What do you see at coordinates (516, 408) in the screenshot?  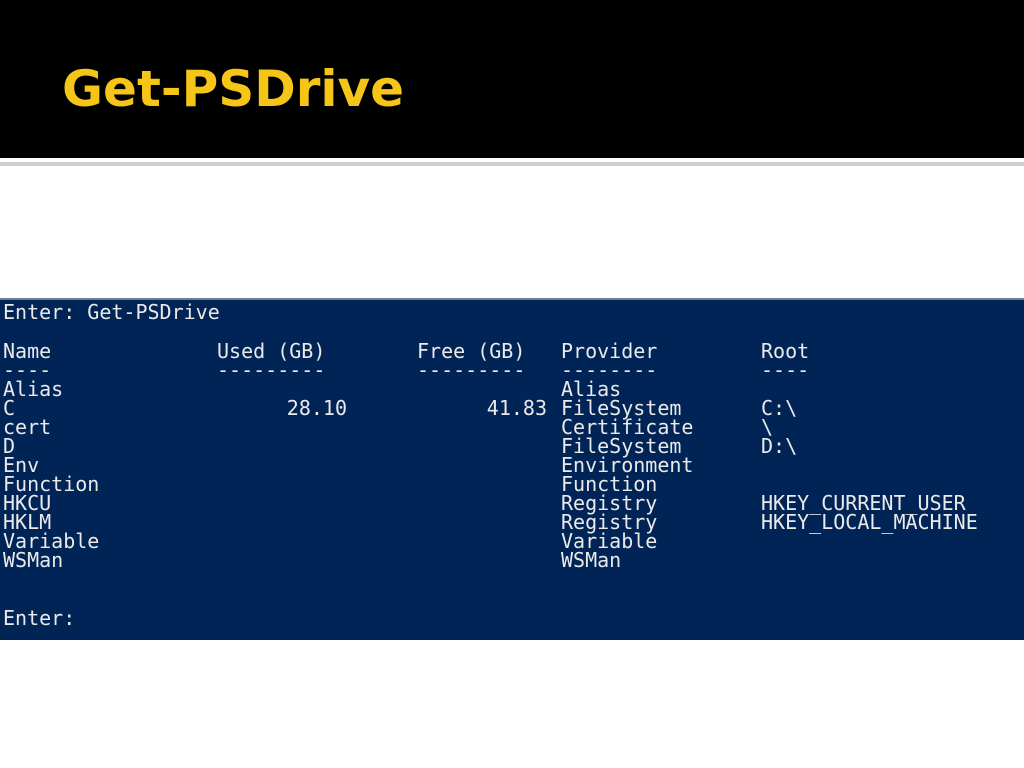 I see `drive-free: 41.83` at bounding box center [516, 408].